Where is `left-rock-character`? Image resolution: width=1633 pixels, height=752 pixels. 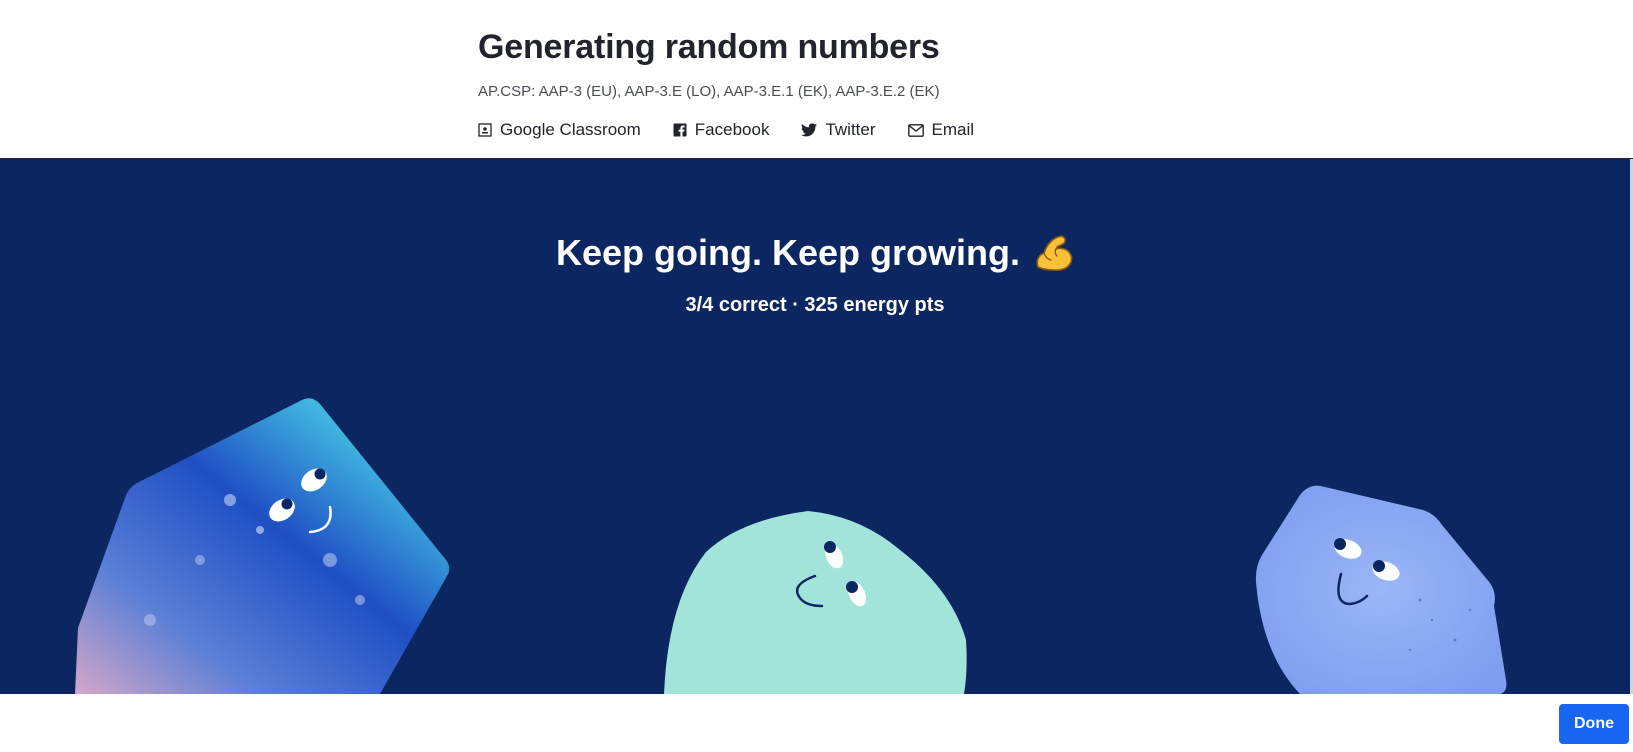 left-rock-character is located at coordinates (262, 546).